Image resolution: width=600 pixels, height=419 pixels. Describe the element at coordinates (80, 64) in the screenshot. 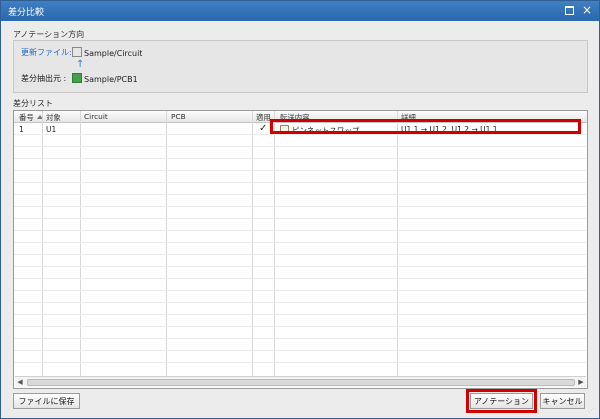

I see `up-arrow-icon: ↑` at that location.